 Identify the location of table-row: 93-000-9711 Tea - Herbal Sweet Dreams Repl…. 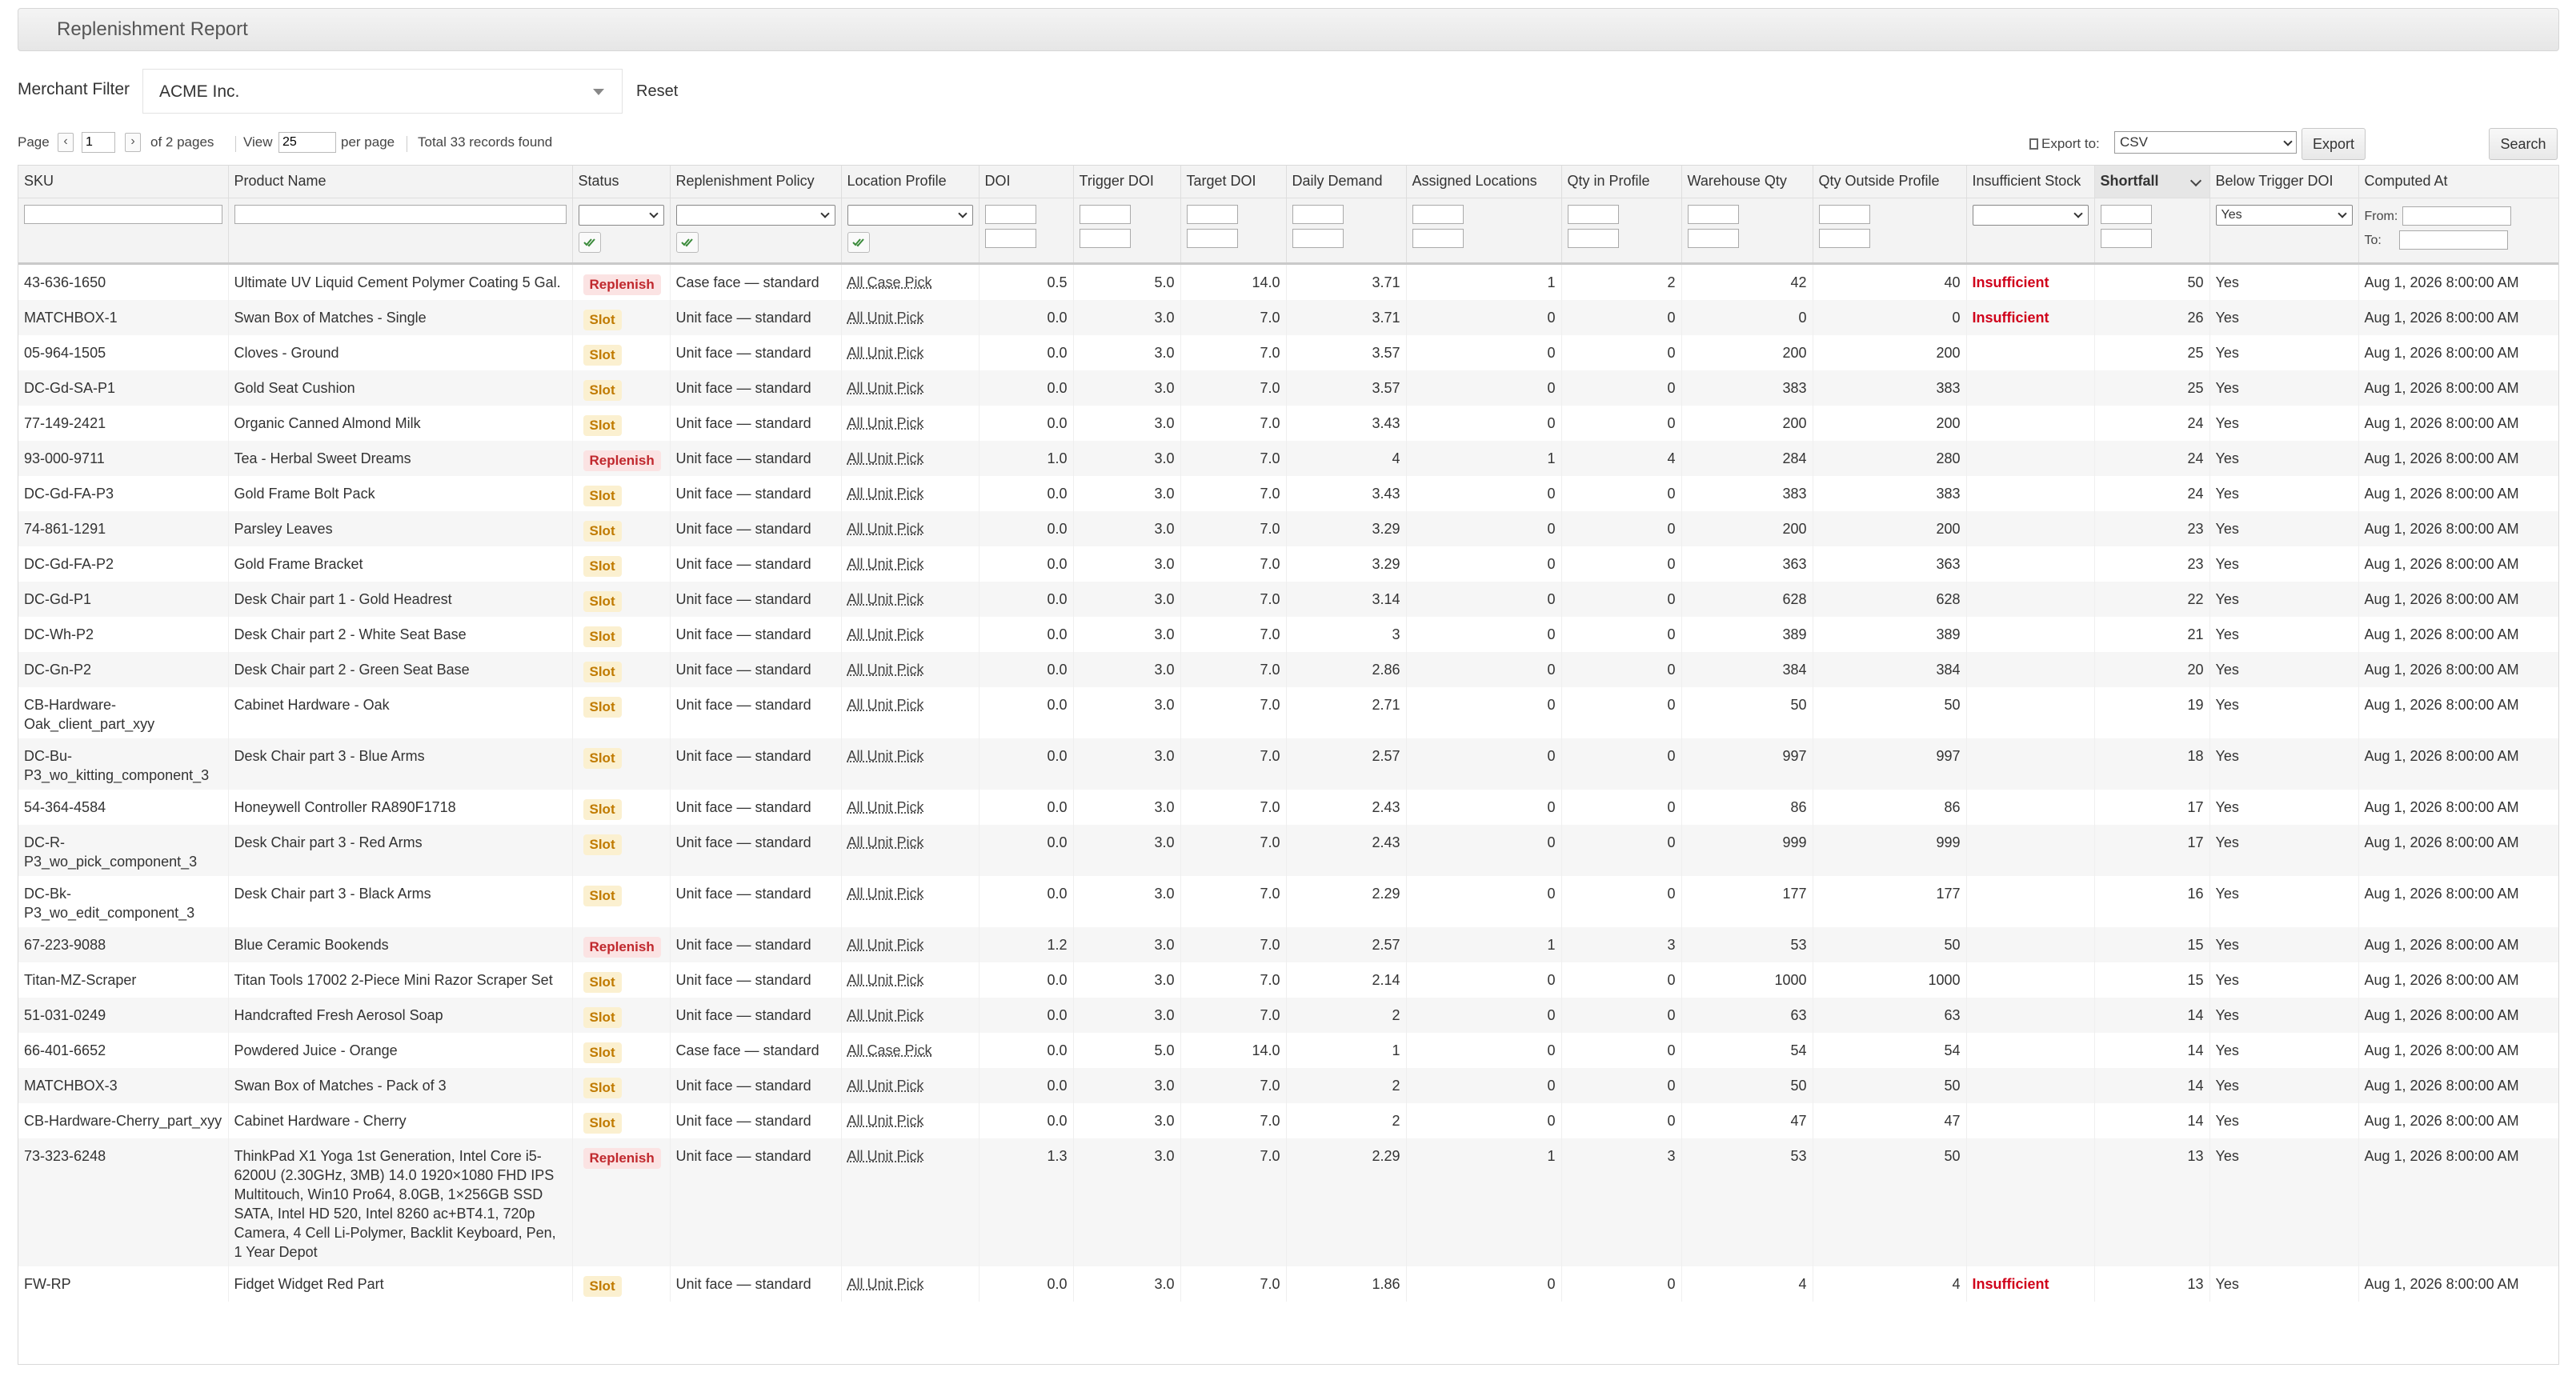
(1288, 458).